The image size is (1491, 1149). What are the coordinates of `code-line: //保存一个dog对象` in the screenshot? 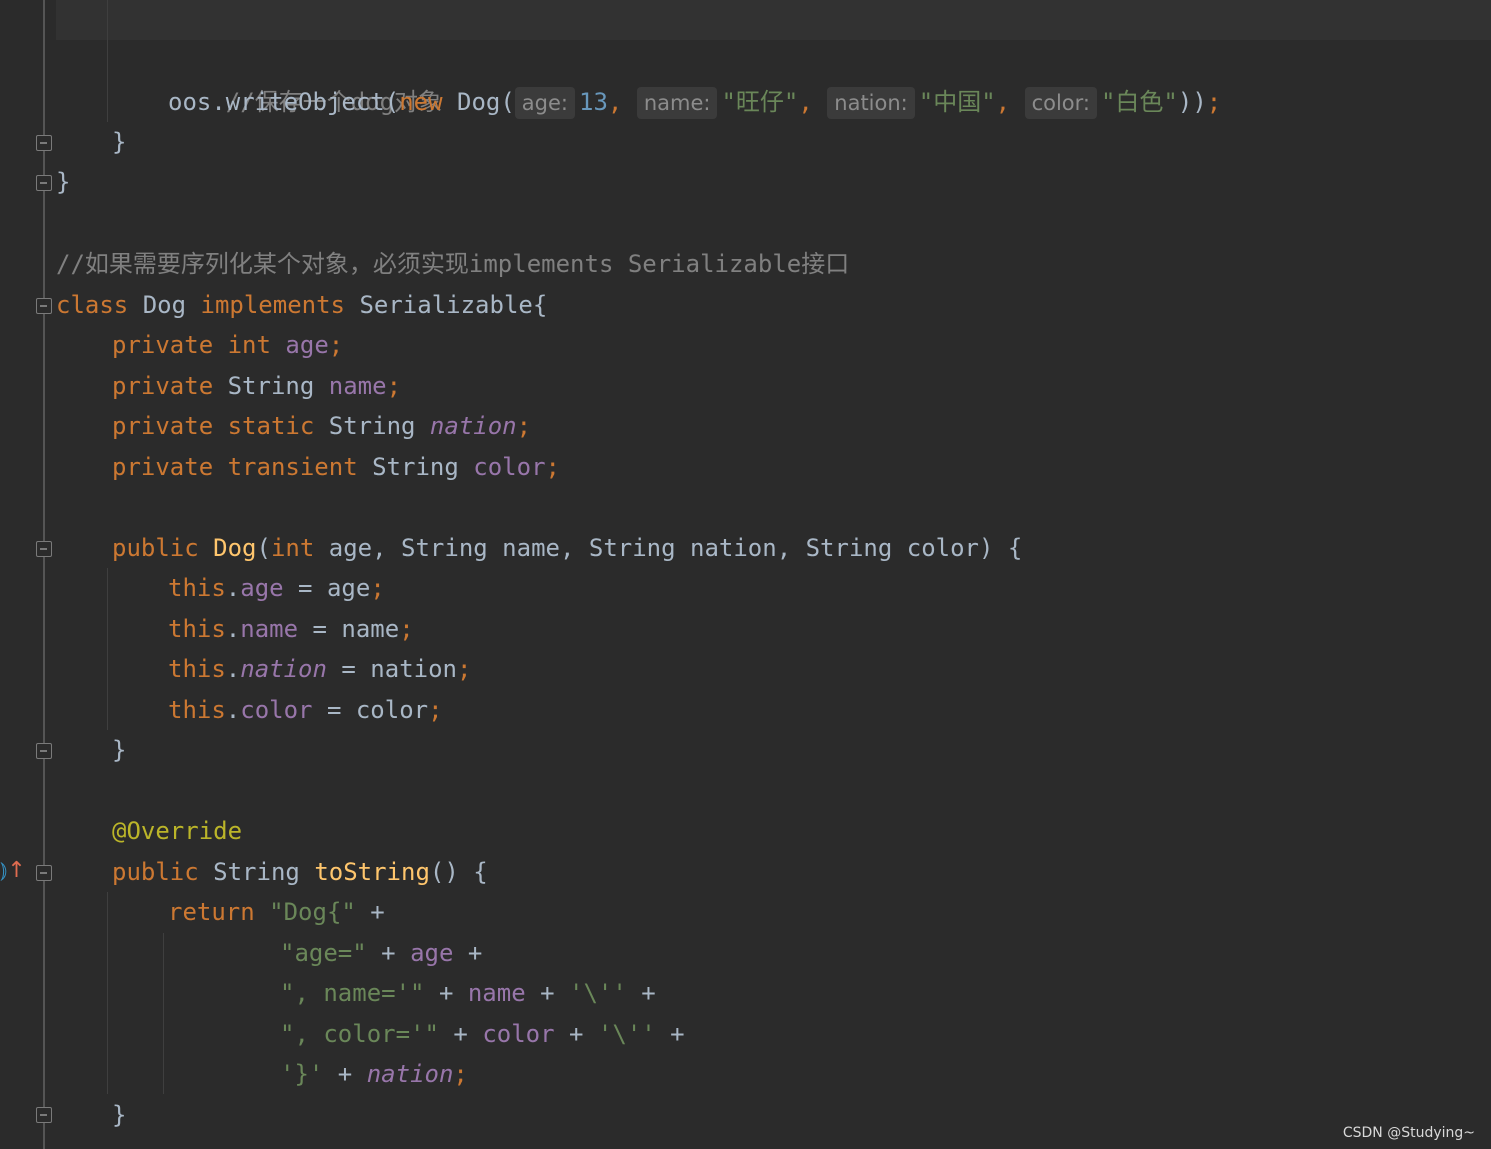 It's located at (305, 79).